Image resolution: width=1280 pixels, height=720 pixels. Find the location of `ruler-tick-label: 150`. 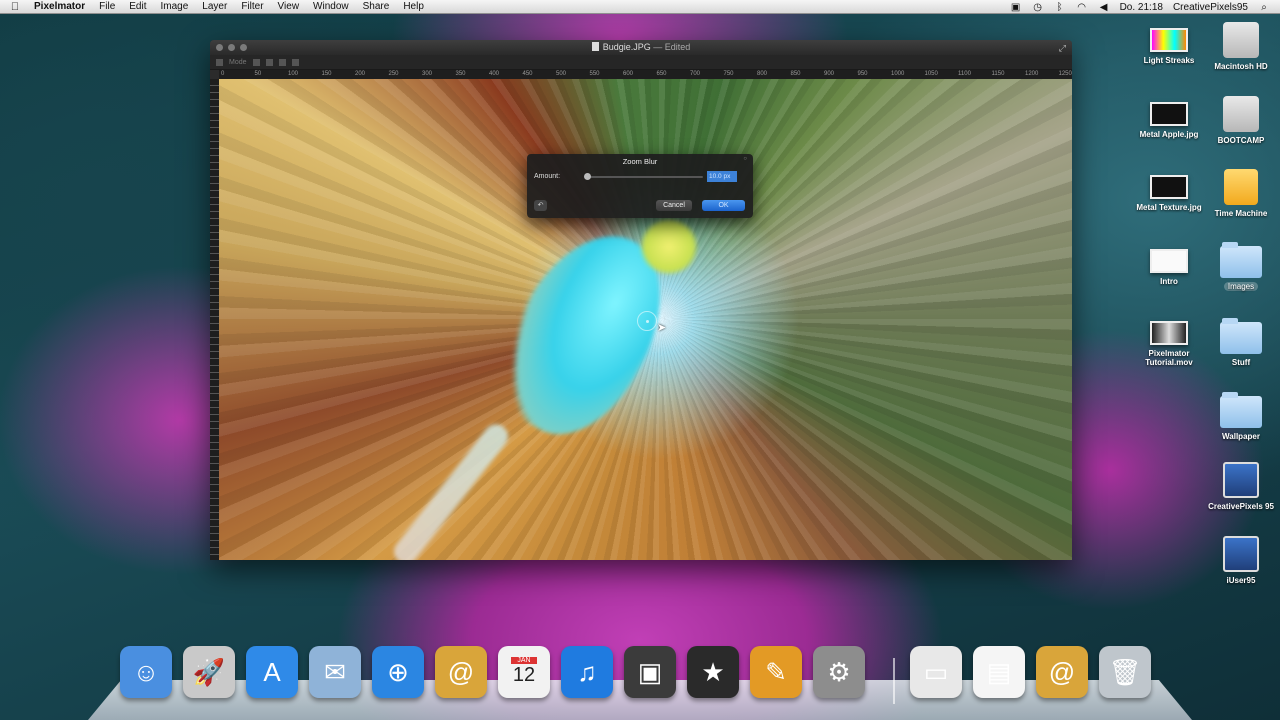

ruler-tick-label: 150 is located at coordinates (326, 74).